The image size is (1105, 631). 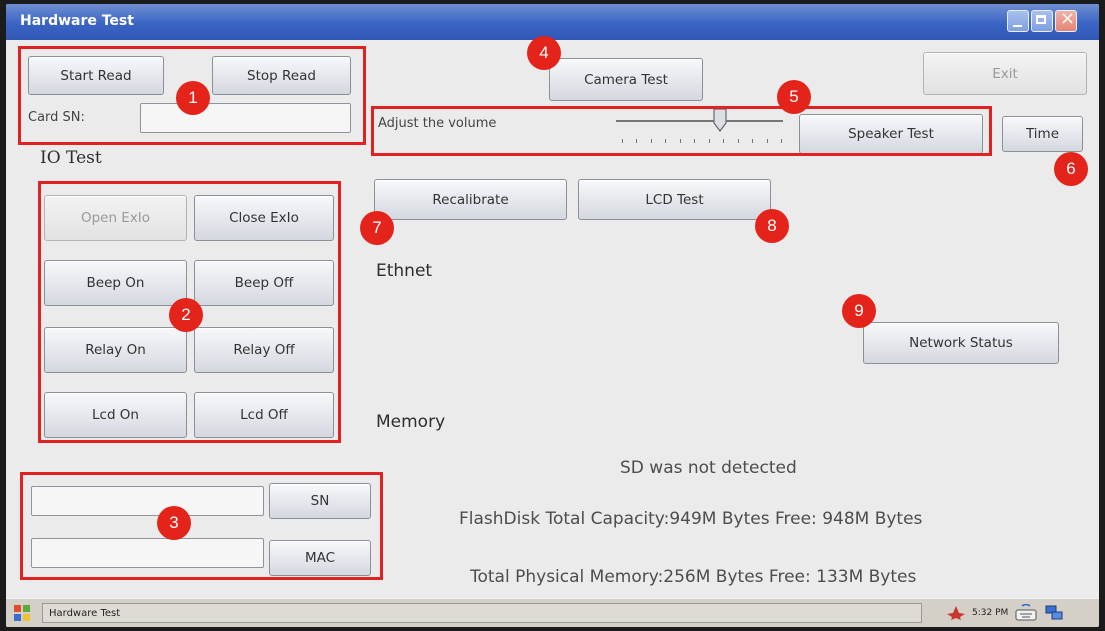 I want to click on time-button: Time, so click(x=1042, y=134).